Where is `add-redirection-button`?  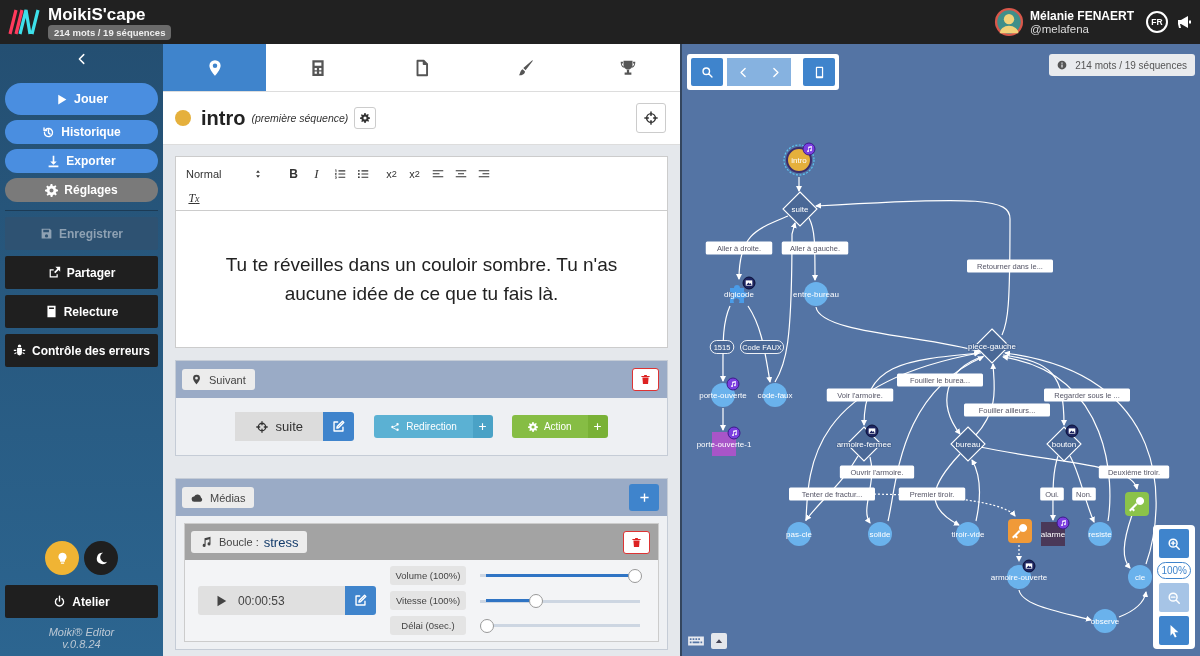
add-redirection-button is located at coordinates (482, 426).